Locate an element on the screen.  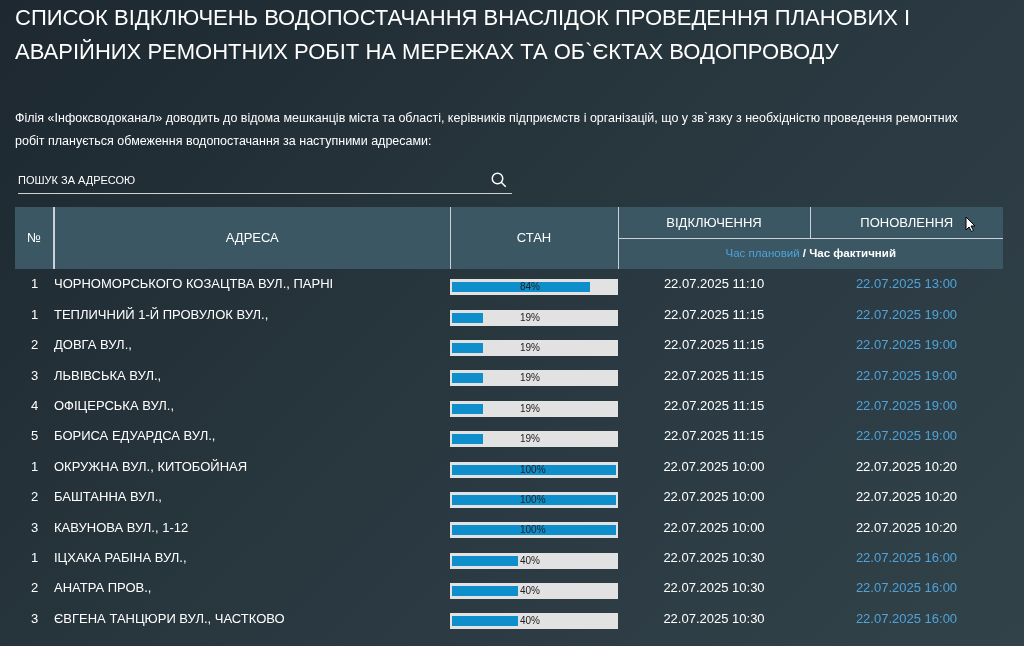
column-header: АДРЕСА is located at coordinates (252, 238).